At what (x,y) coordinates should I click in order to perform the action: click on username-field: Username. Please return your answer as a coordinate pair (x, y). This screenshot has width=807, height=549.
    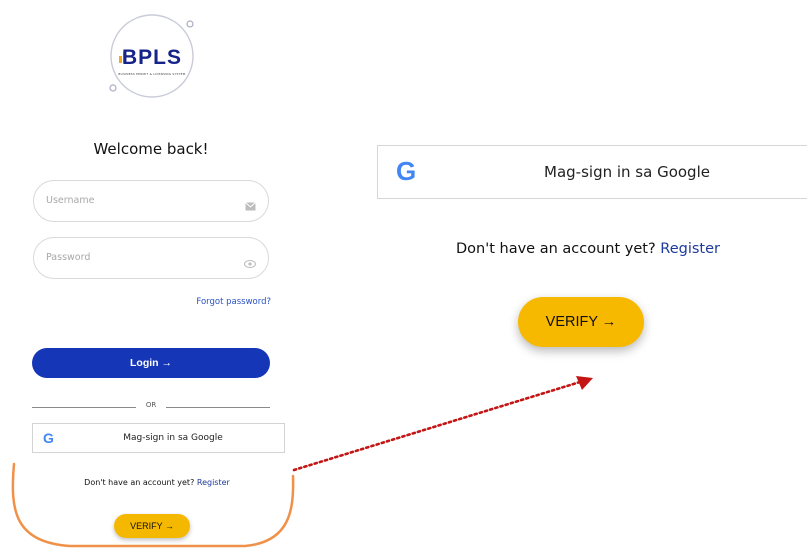
    Looking at the image, I should click on (151, 201).